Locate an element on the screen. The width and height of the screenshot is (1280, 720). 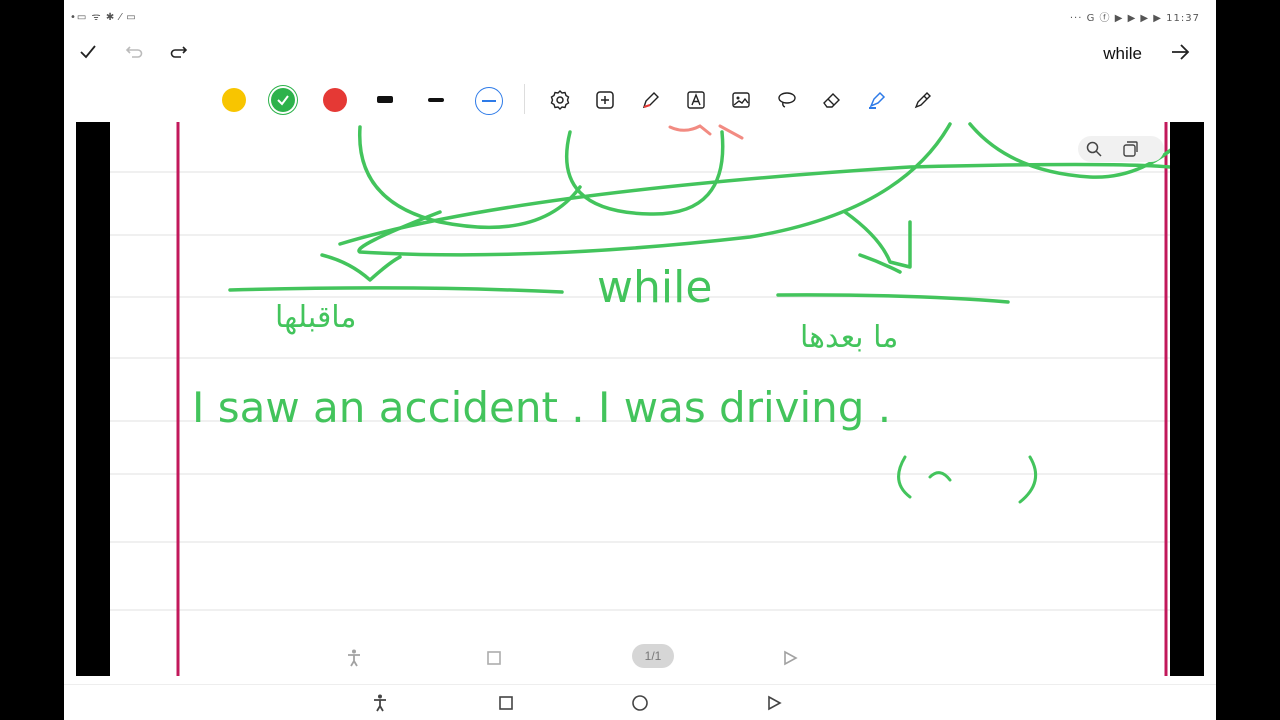
pen-icon is located at coordinates (651, 100).